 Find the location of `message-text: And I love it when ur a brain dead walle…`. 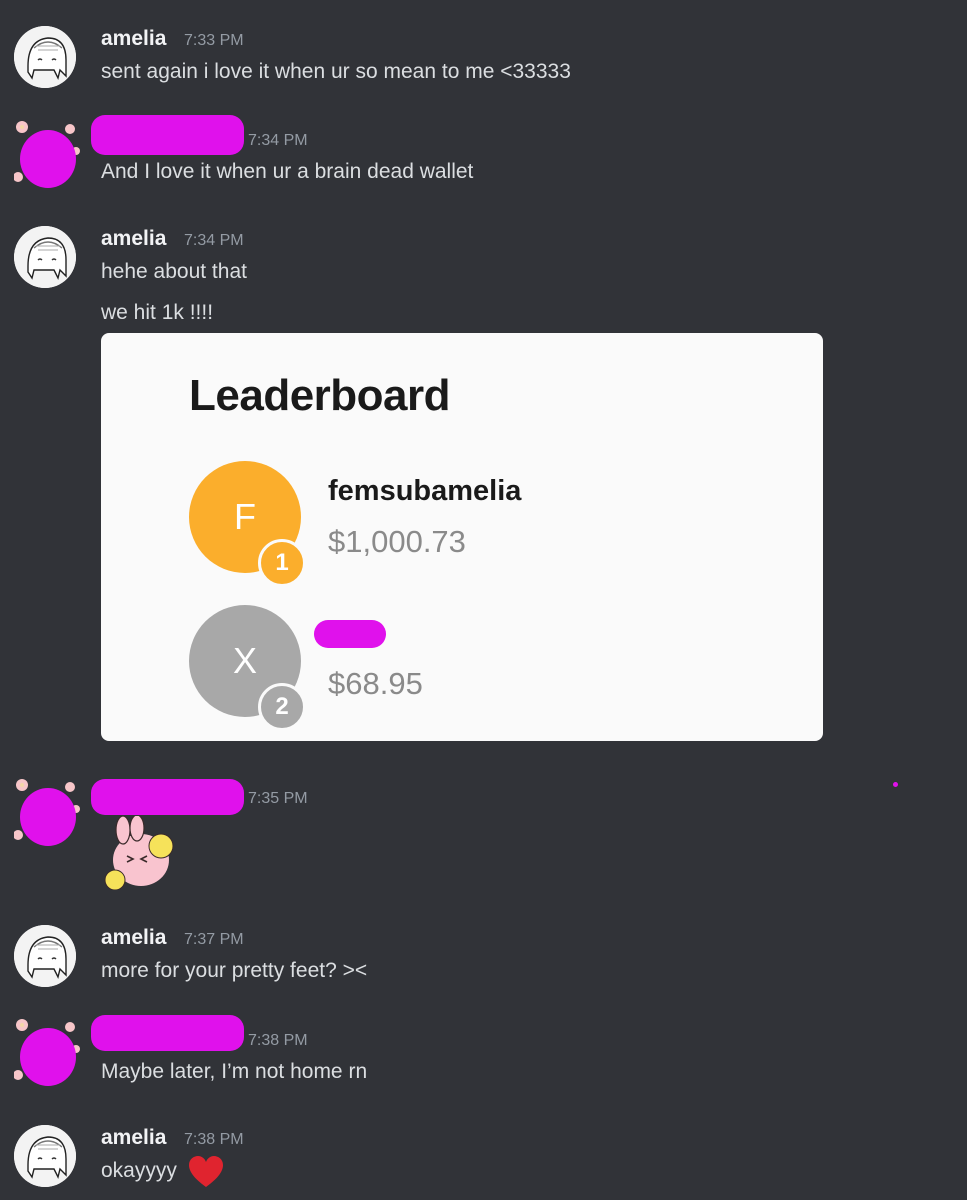

message-text: And I love it when ur a brain dead walle… is located at coordinates (287, 171).